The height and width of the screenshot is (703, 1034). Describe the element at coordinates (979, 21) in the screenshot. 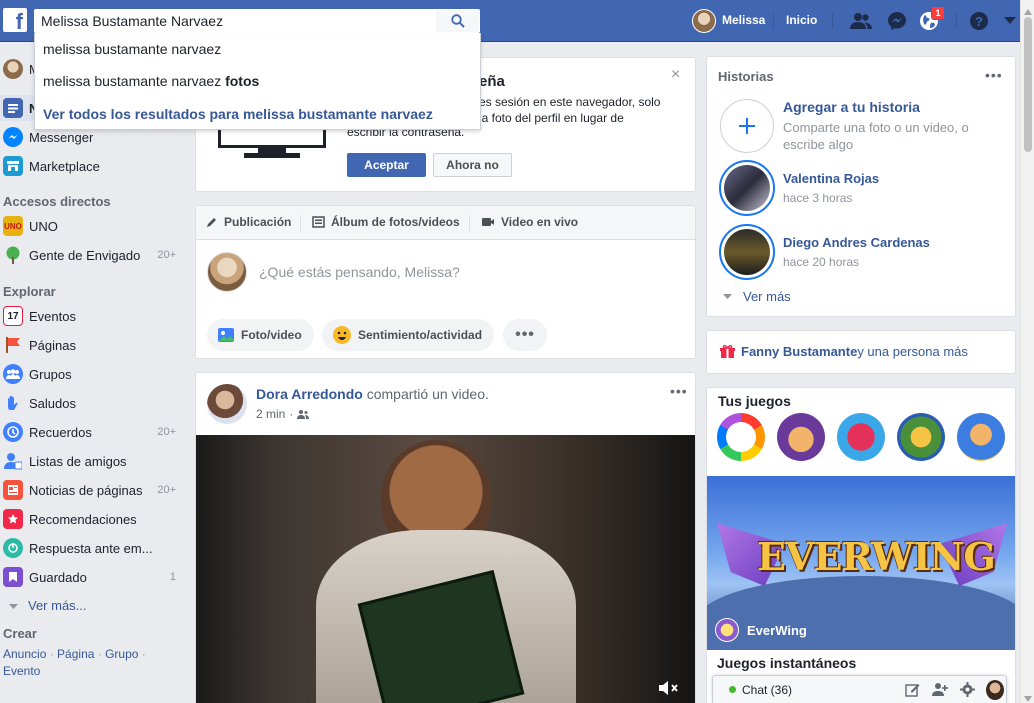

I see `help-icon: ?` at that location.